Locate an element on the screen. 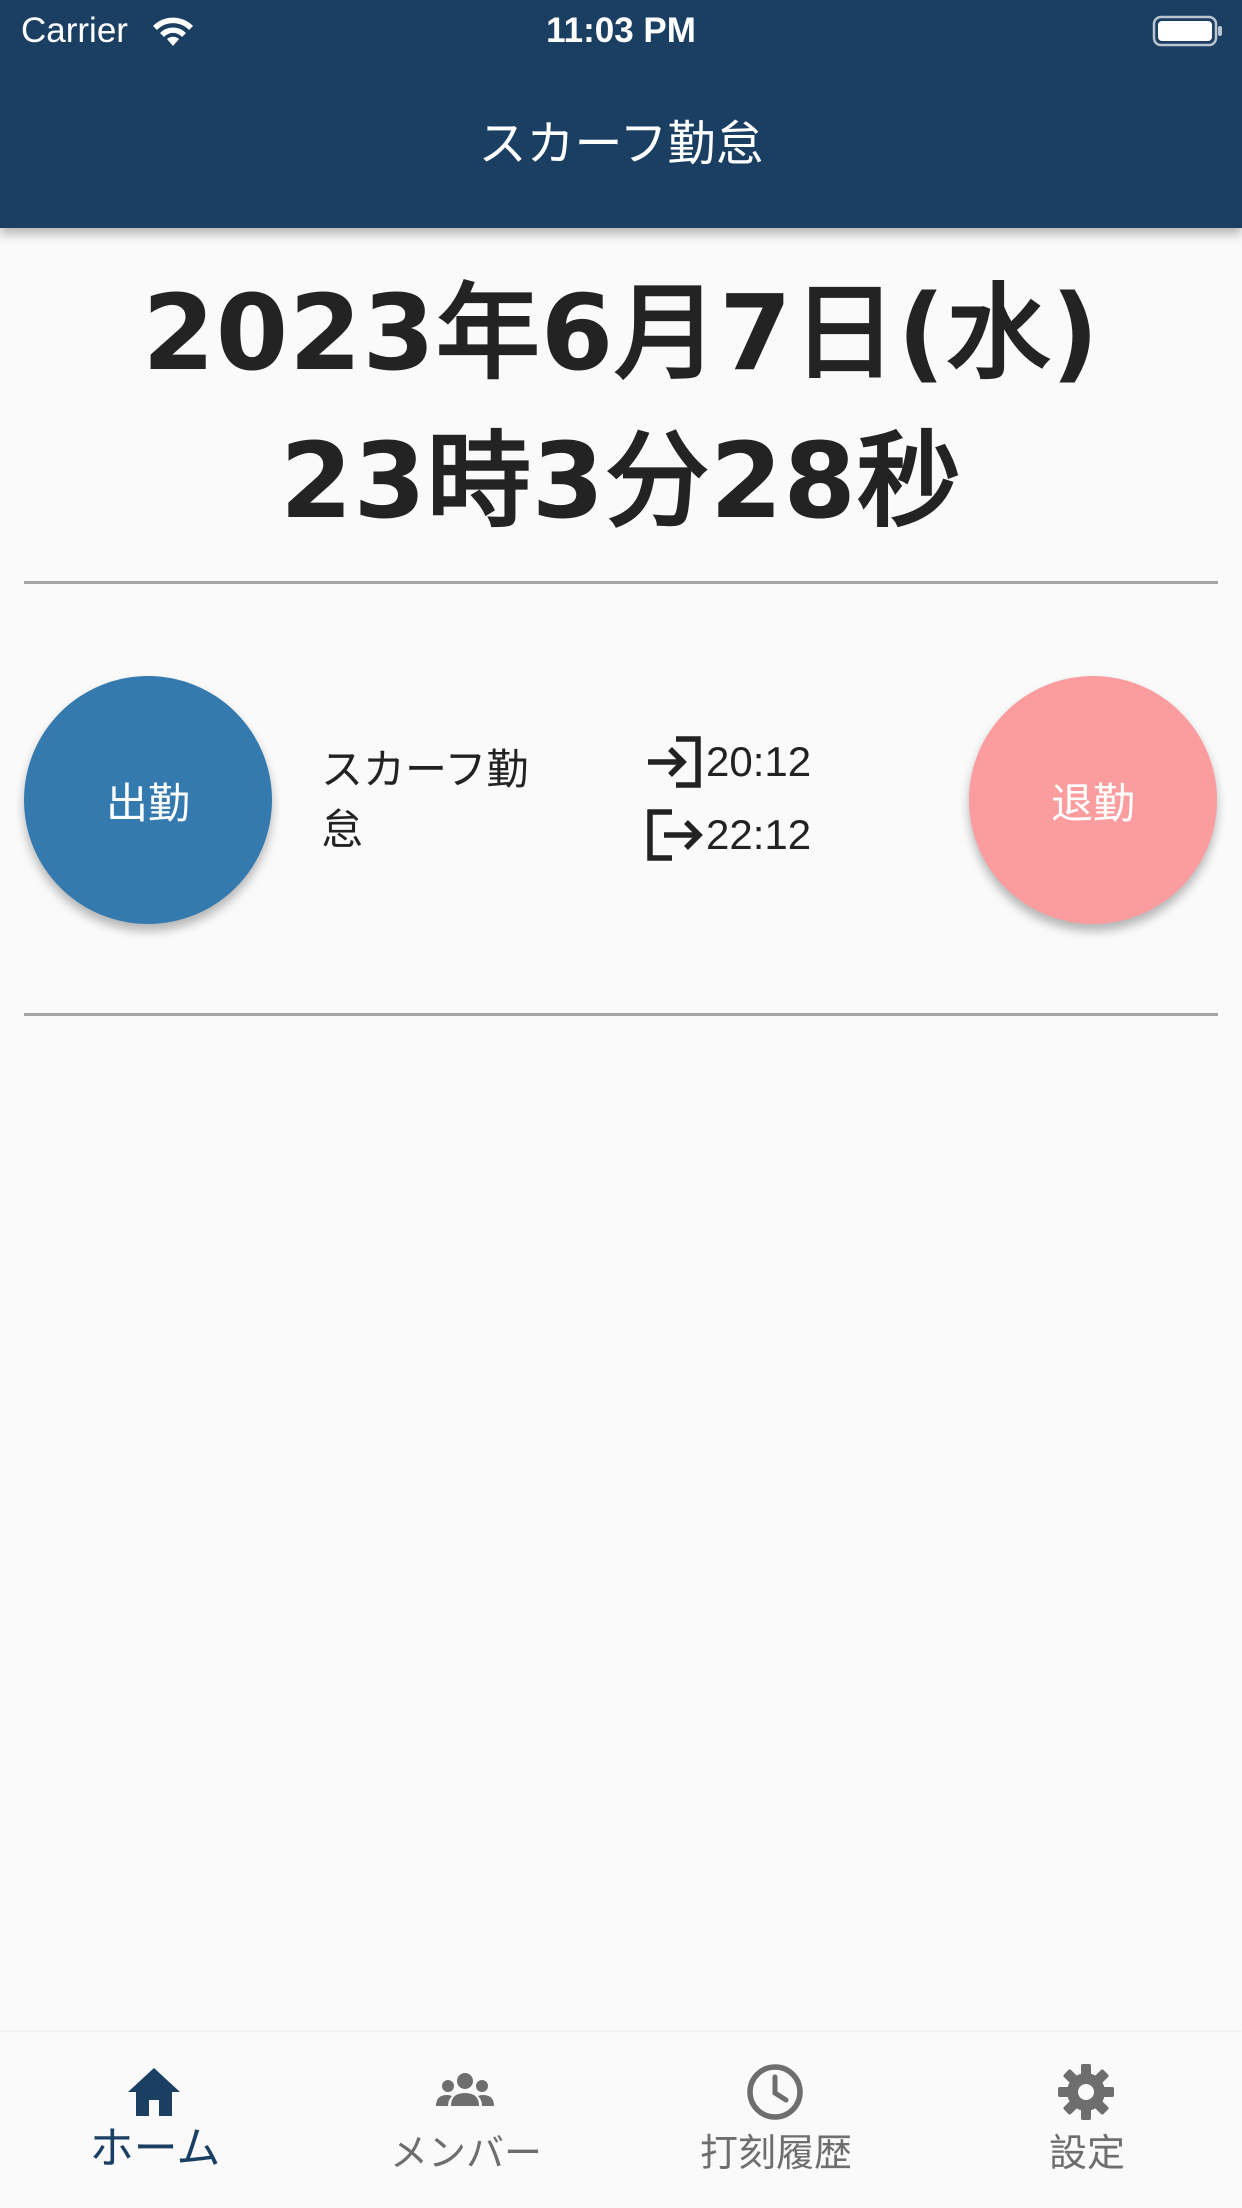 The height and width of the screenshot is (2208, 1242). gear-icon is located at coordinates (1086, 2092).